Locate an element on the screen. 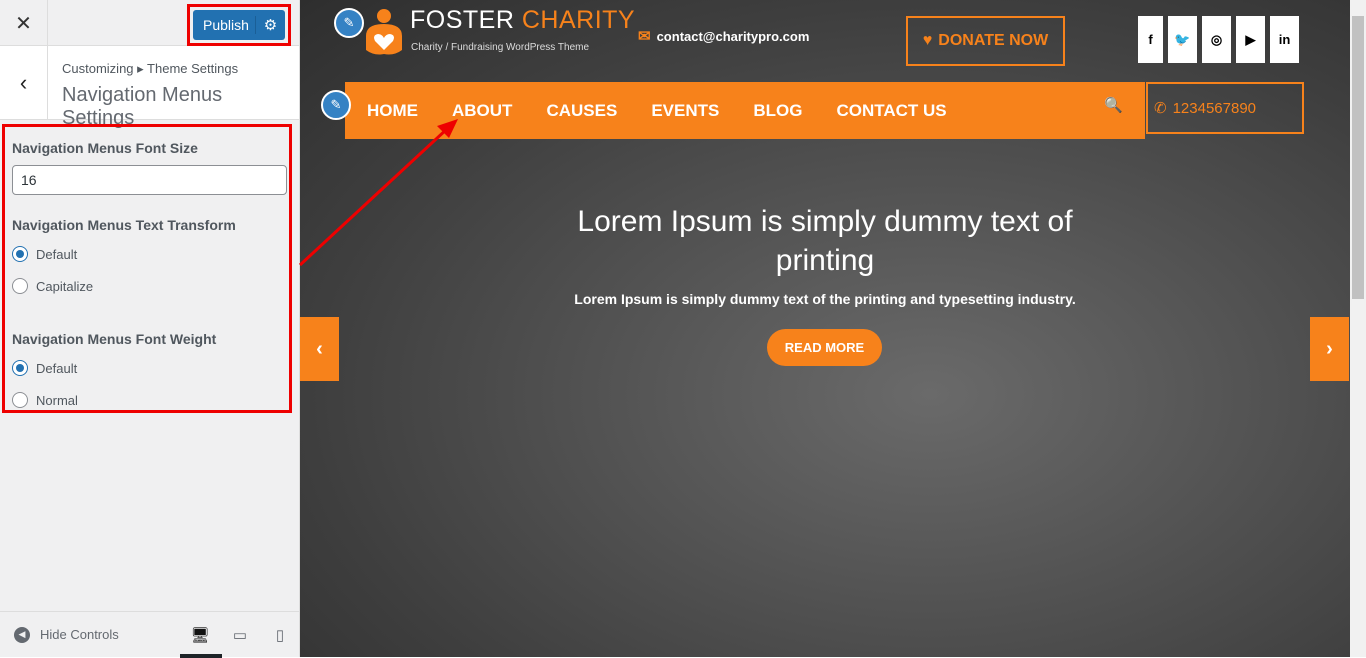  gear-icon: ⚙ is located at coordinates (270, 25).